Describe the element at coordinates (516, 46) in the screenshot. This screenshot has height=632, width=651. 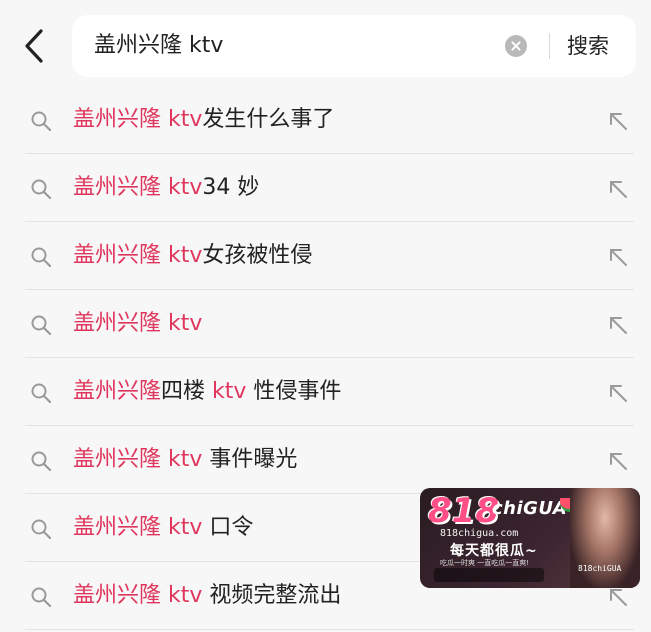
I see `clear-icon` at that location.